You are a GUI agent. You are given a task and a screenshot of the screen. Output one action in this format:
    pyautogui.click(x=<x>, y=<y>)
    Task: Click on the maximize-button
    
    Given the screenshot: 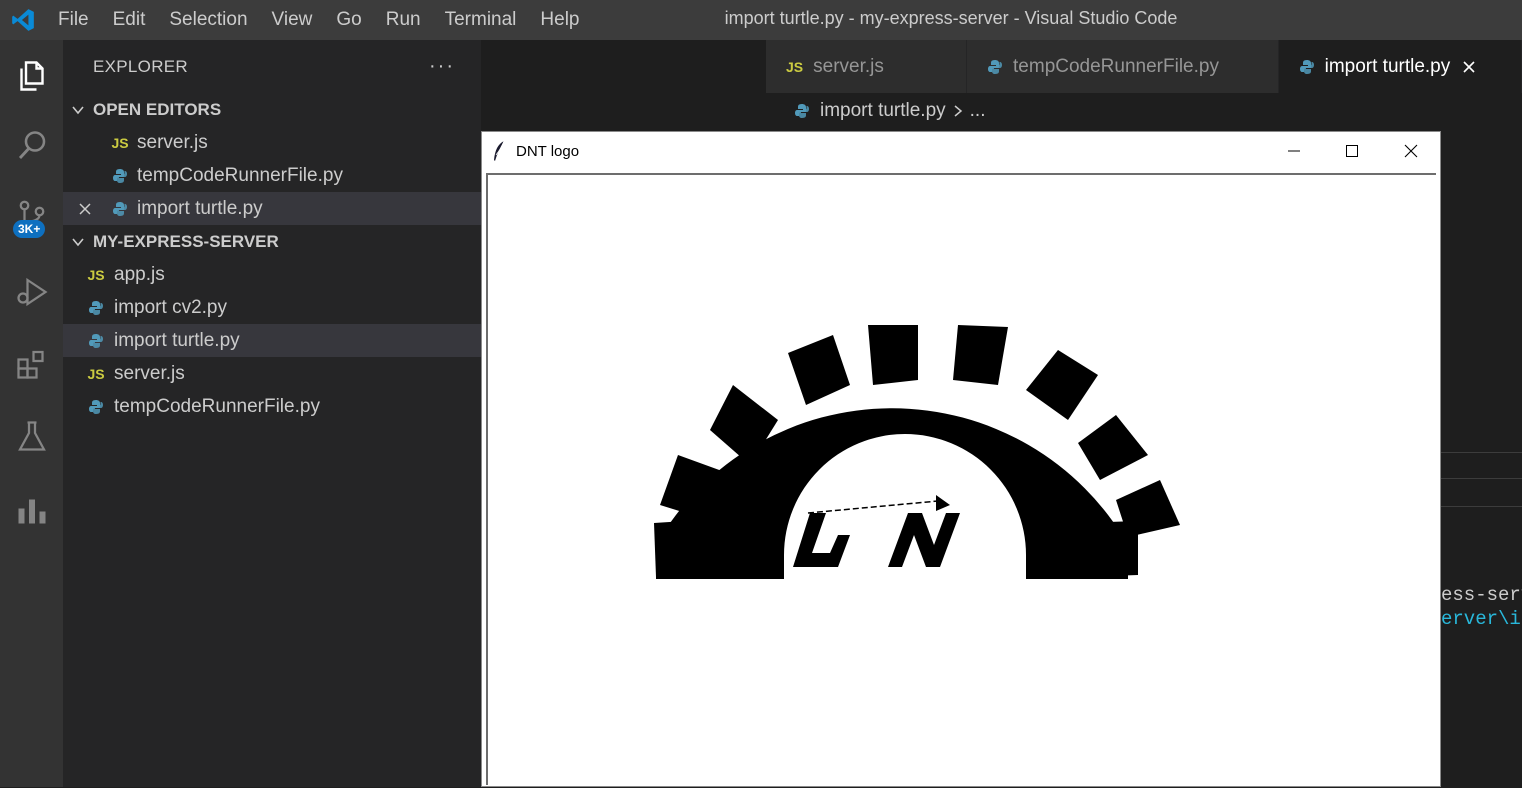 What is the action you would take?
    pyautogui.click(x=1352, y=151)
    